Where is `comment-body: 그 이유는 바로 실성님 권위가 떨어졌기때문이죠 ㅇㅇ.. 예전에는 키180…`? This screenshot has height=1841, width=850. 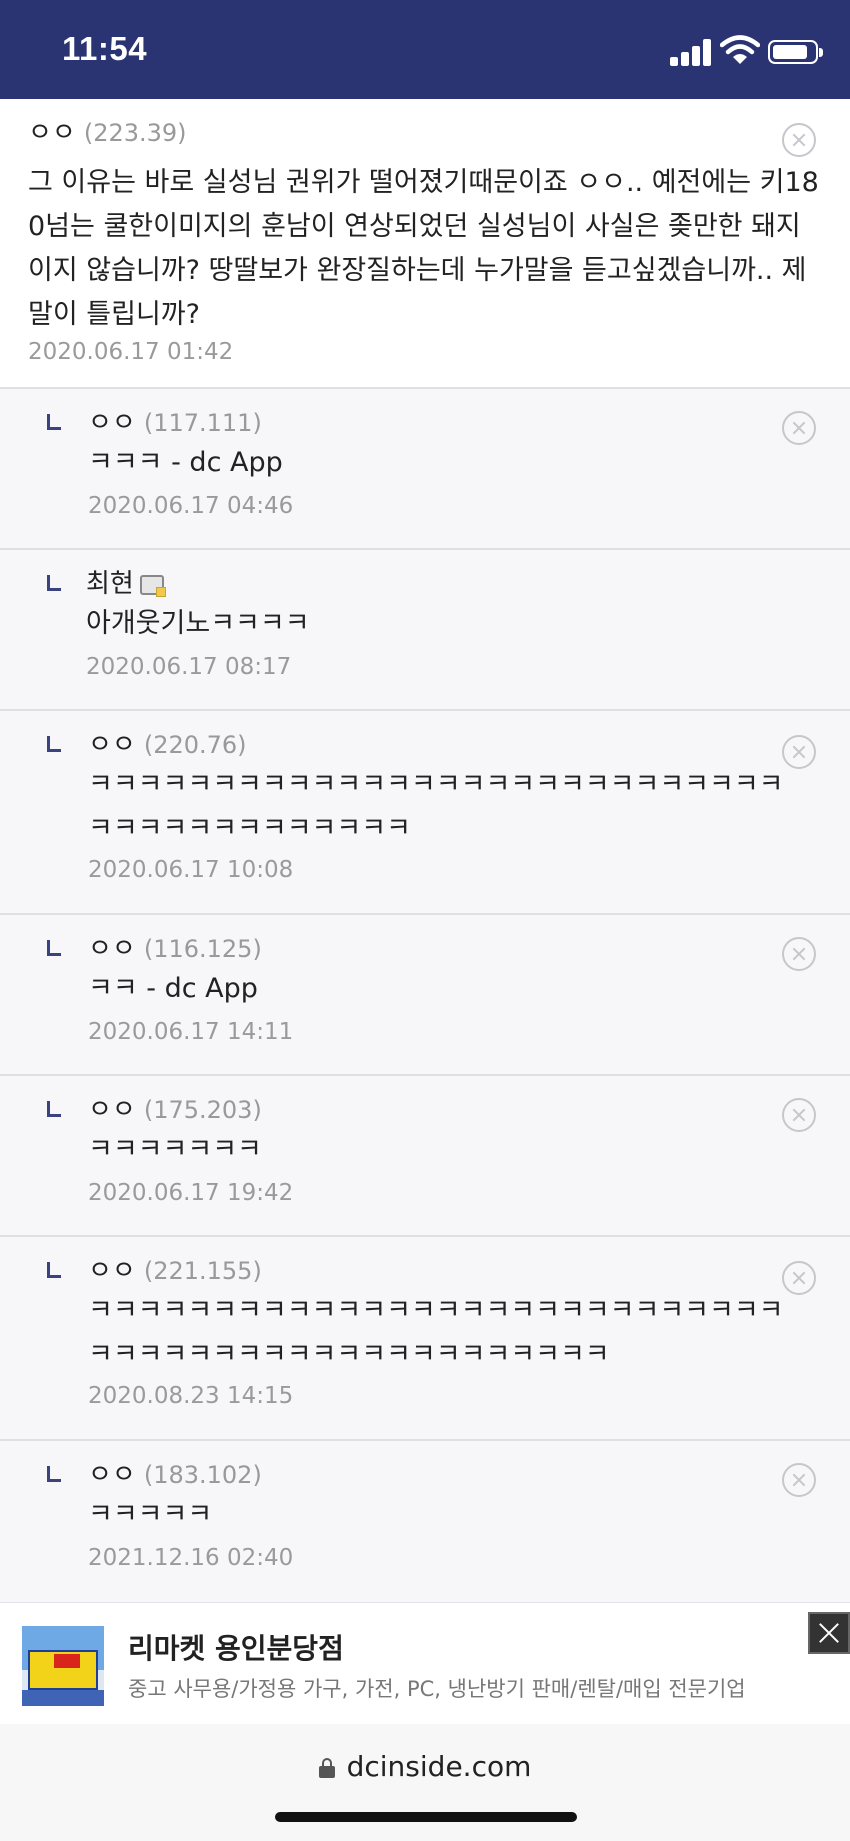
comment-body: 그 이유는 바로 실성님 권위가 떨어졌기때문이죠 ㅇㅇ.. 예전에는 키180… is located at coordinates (423, 248).